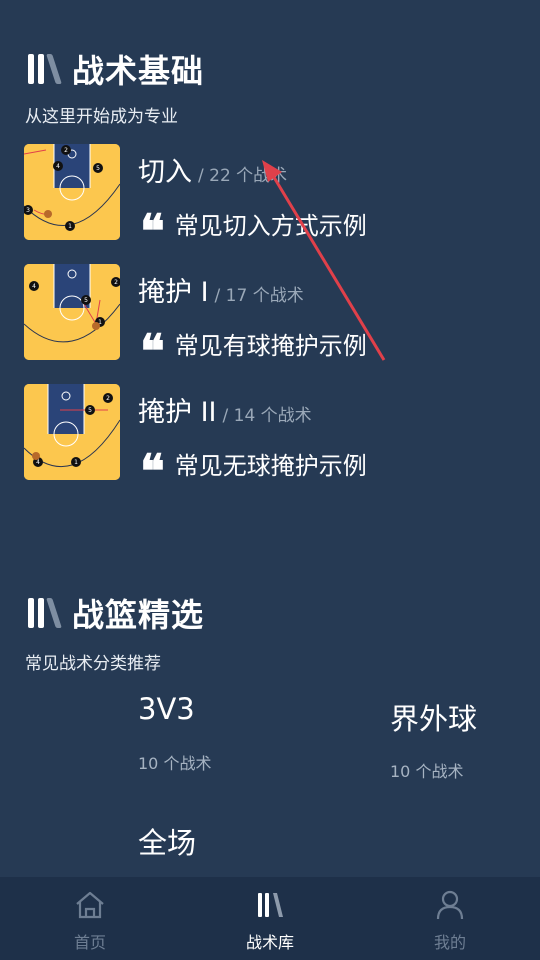 This screenshot has width=540, height=960. I want to click on tactic-desc-text: 常见有球掩护示例, so click(270, 346).